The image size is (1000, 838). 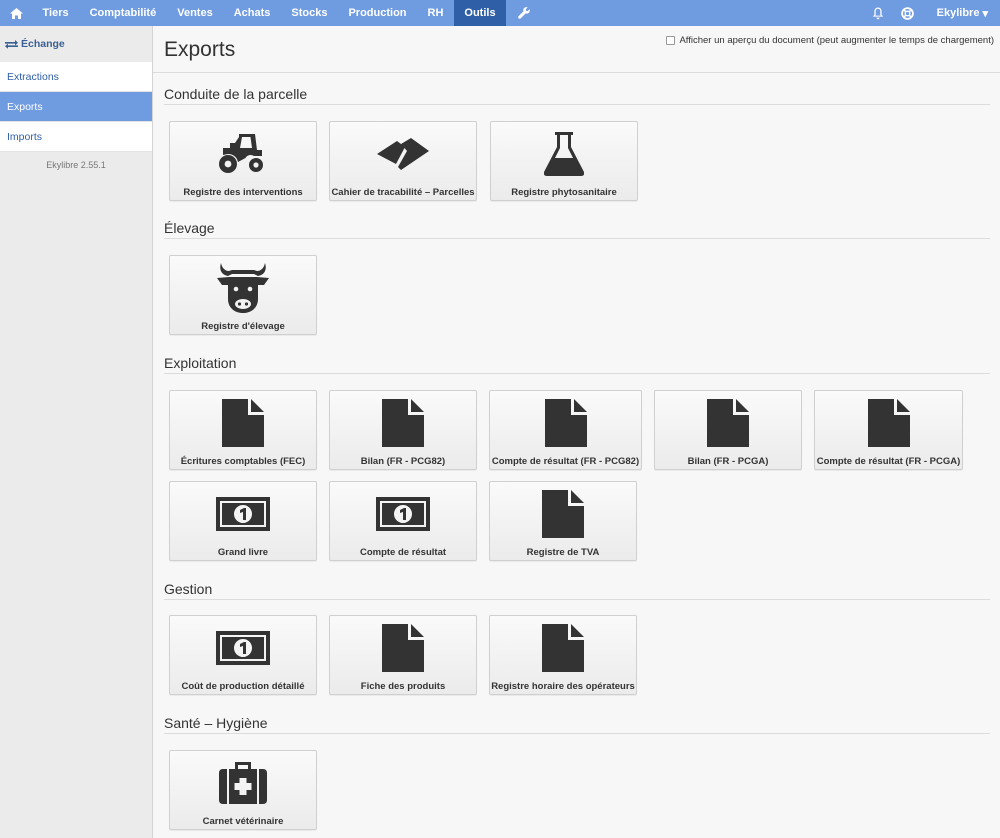 What do you see at coordinates (243, 192) in the screenshot?
I see `tile-label: Registre des interventions` at bounding box center [243, 192].